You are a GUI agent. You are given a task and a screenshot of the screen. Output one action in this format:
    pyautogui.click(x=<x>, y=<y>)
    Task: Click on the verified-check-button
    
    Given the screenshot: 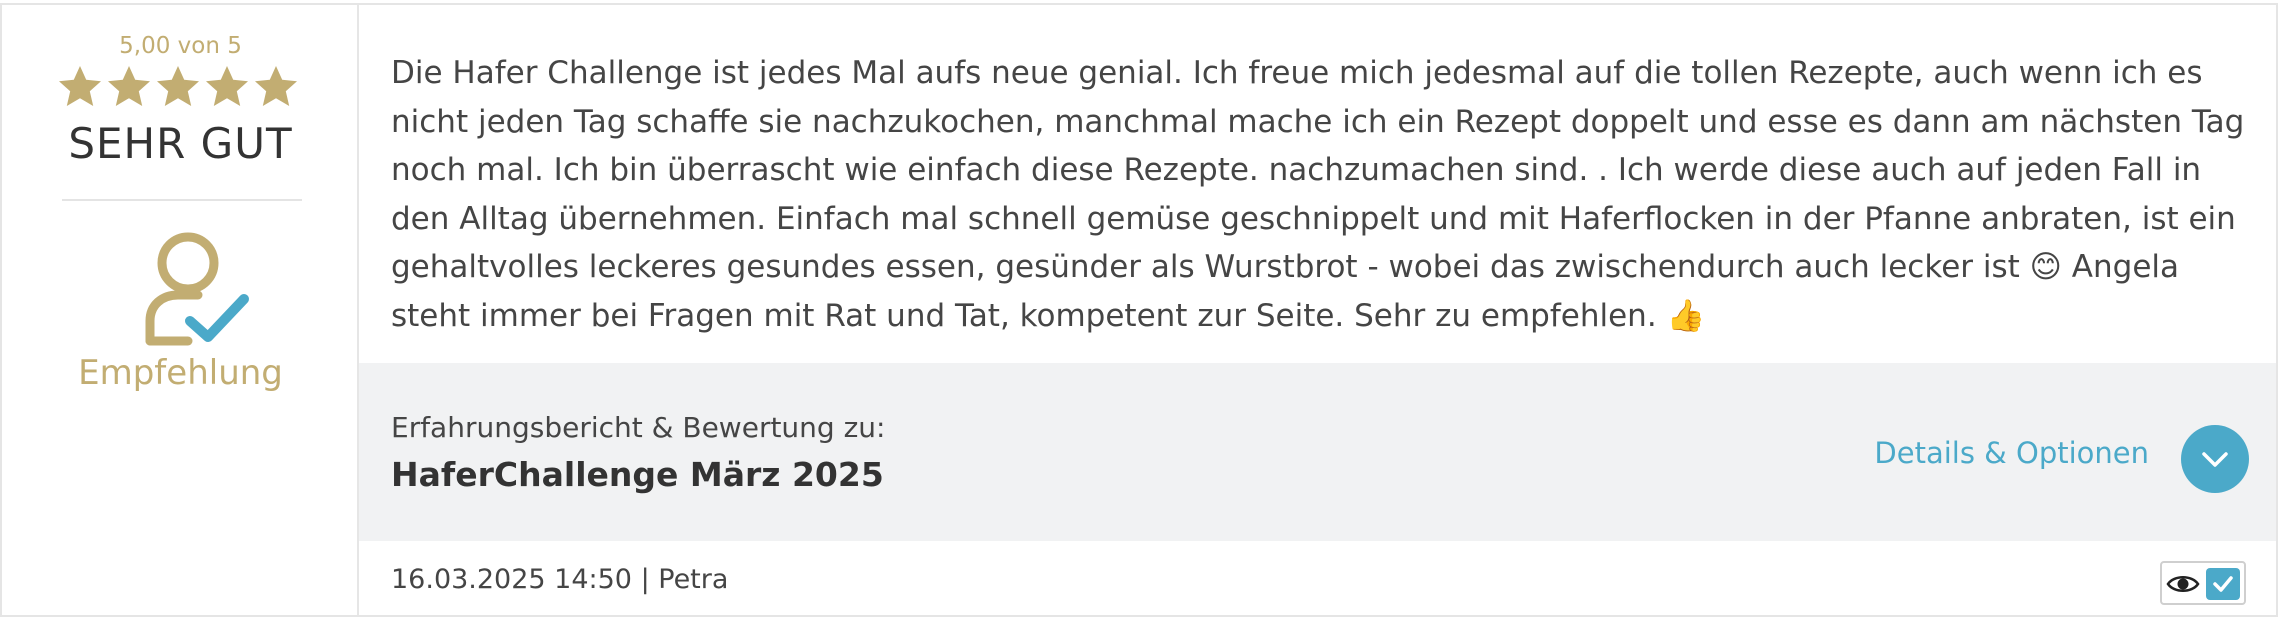 What is the action you would take?
    pyautogui.click(x=2223, y=584)
    